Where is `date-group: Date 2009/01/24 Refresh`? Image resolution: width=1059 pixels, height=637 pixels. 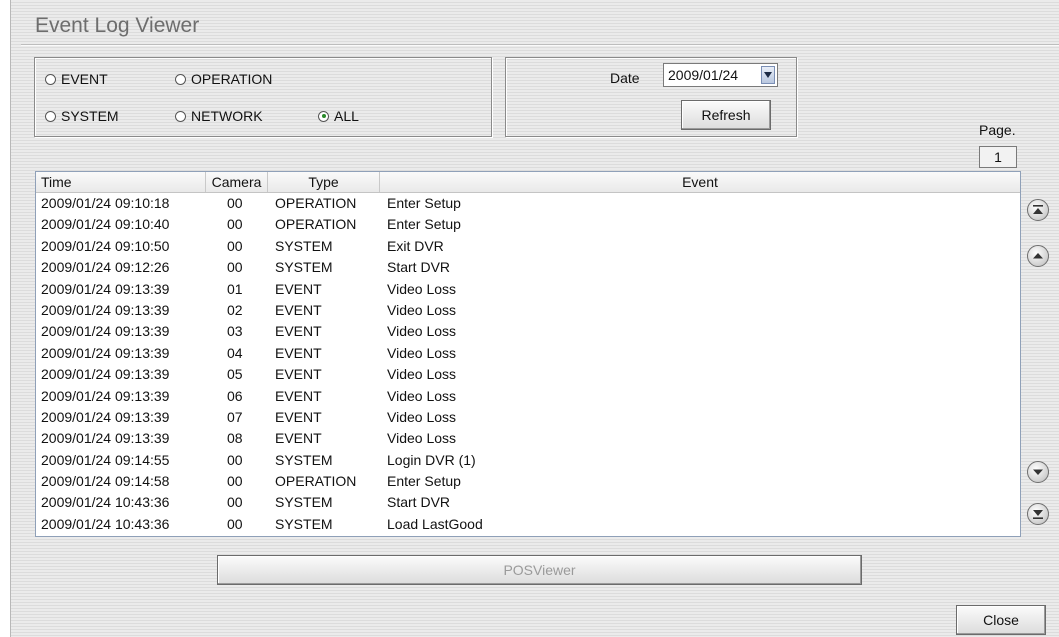
date-group: Date 2009/01/24 Refresh is located at coordinates (651, 97).